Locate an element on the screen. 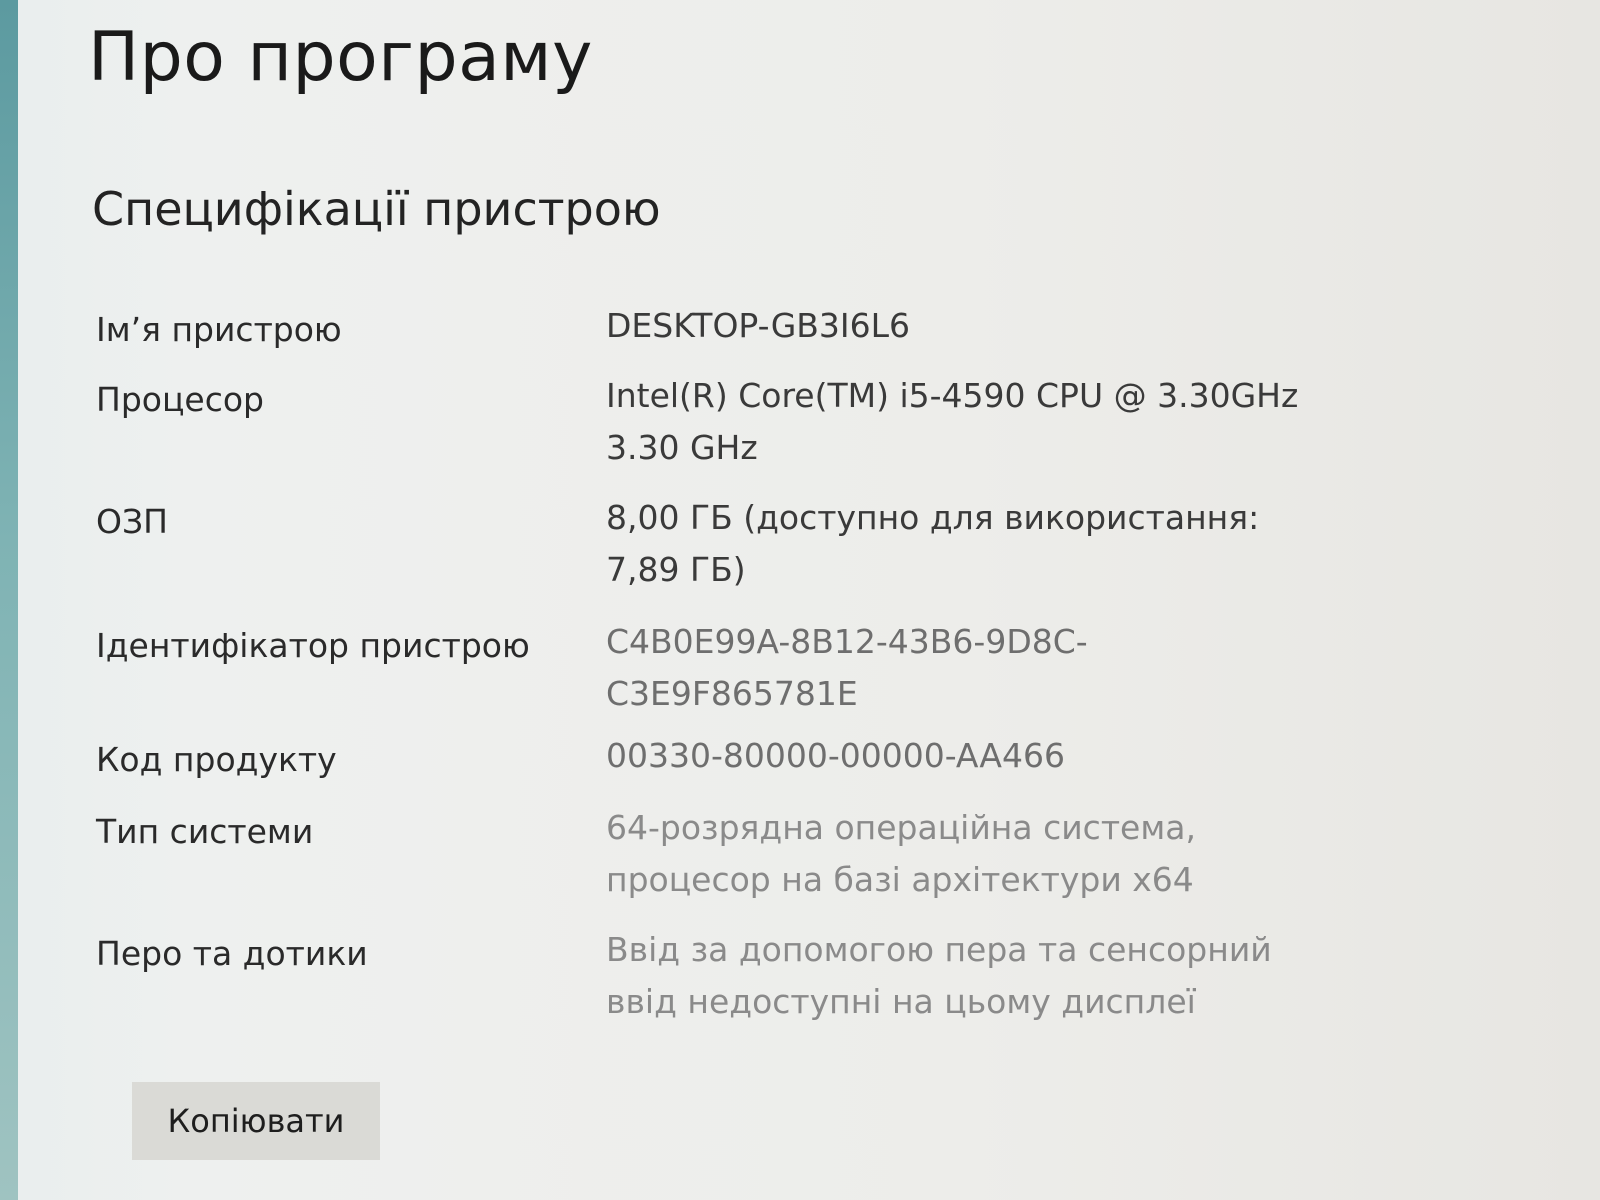 The height and width of the screenshot is (1200, 1600). spec-label: Перо та дотики is located at coordinates (232, 953).